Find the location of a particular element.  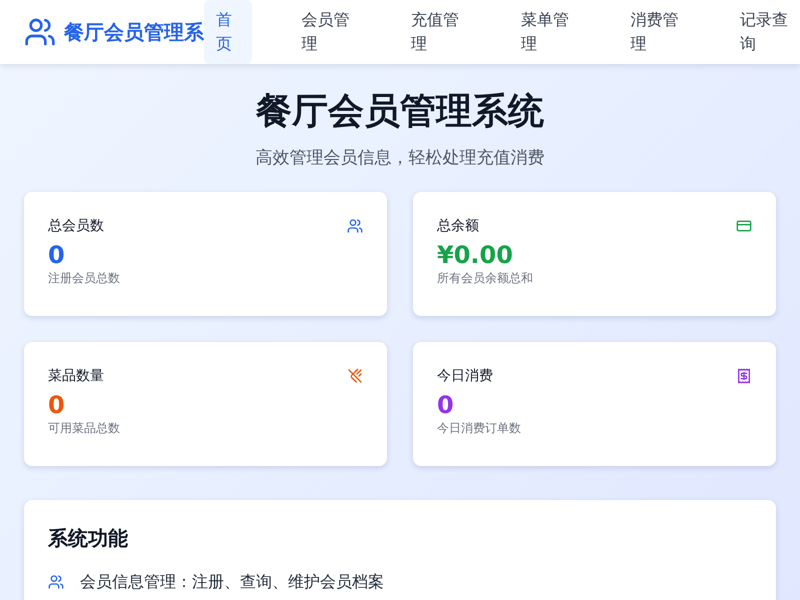

stat-caption: 可用菜品总数 is located at coordinates (84, 428).